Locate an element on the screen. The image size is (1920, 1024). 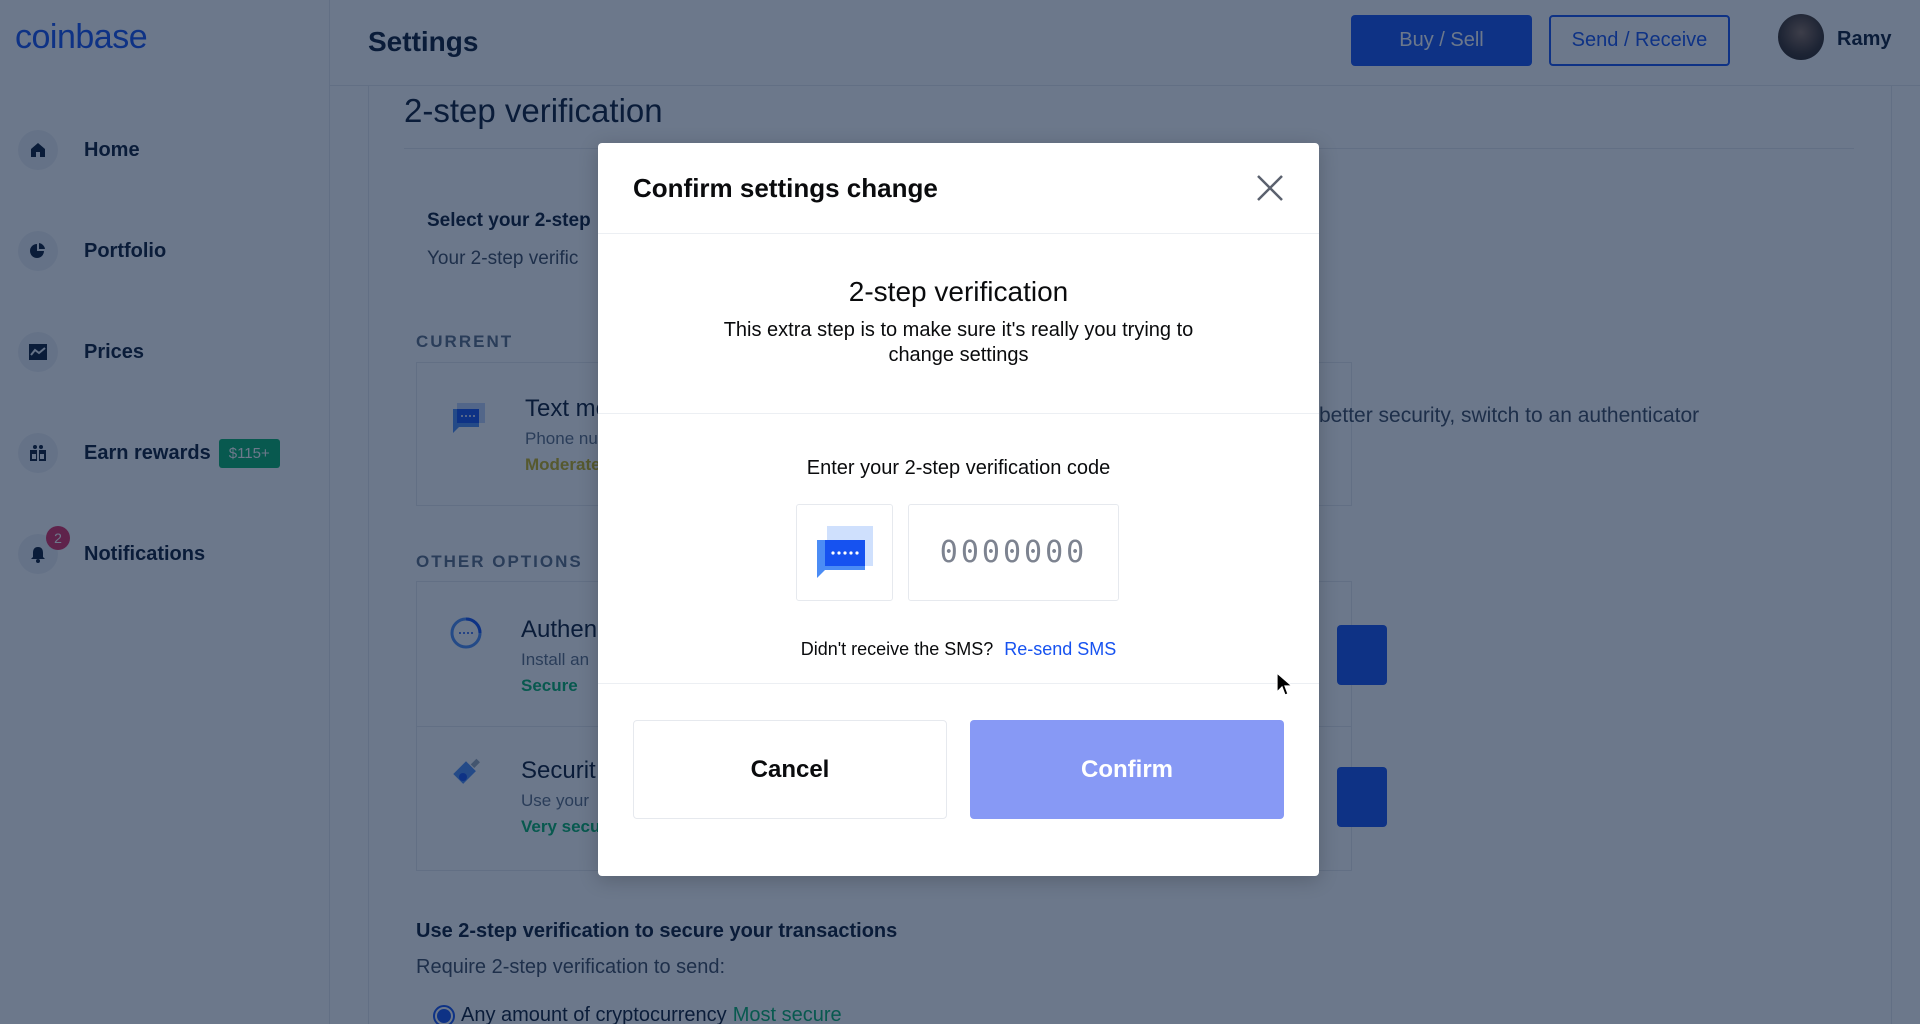
intro-title: 2-step verification is located at coordinates (958, 291).